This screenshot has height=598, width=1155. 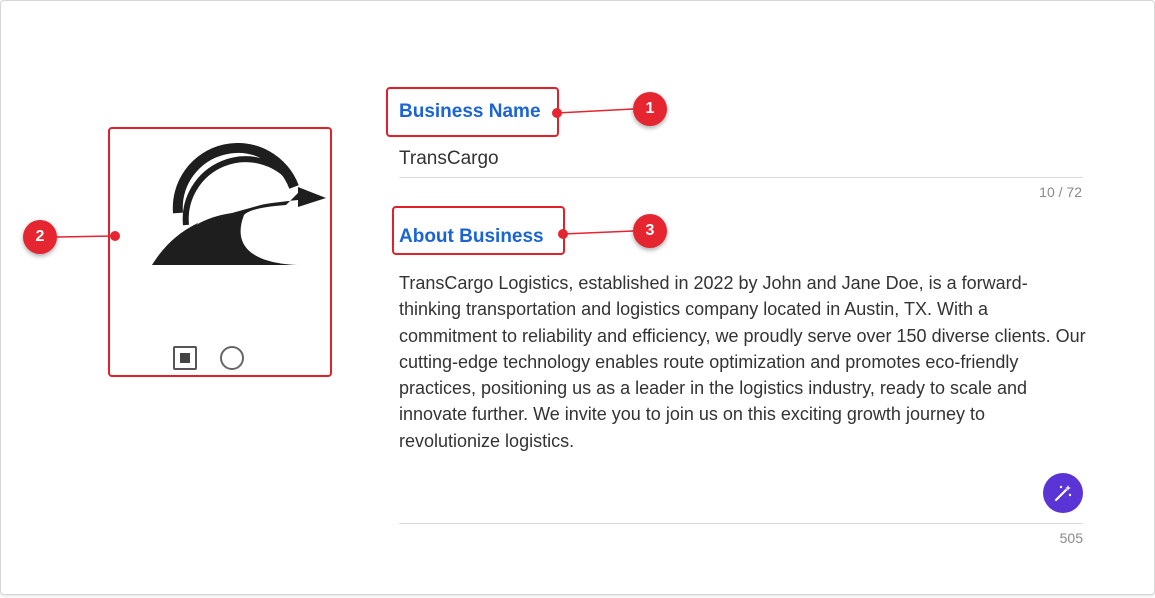 I want to click on about-business-counter: 505, so click(x=1071, y=538).